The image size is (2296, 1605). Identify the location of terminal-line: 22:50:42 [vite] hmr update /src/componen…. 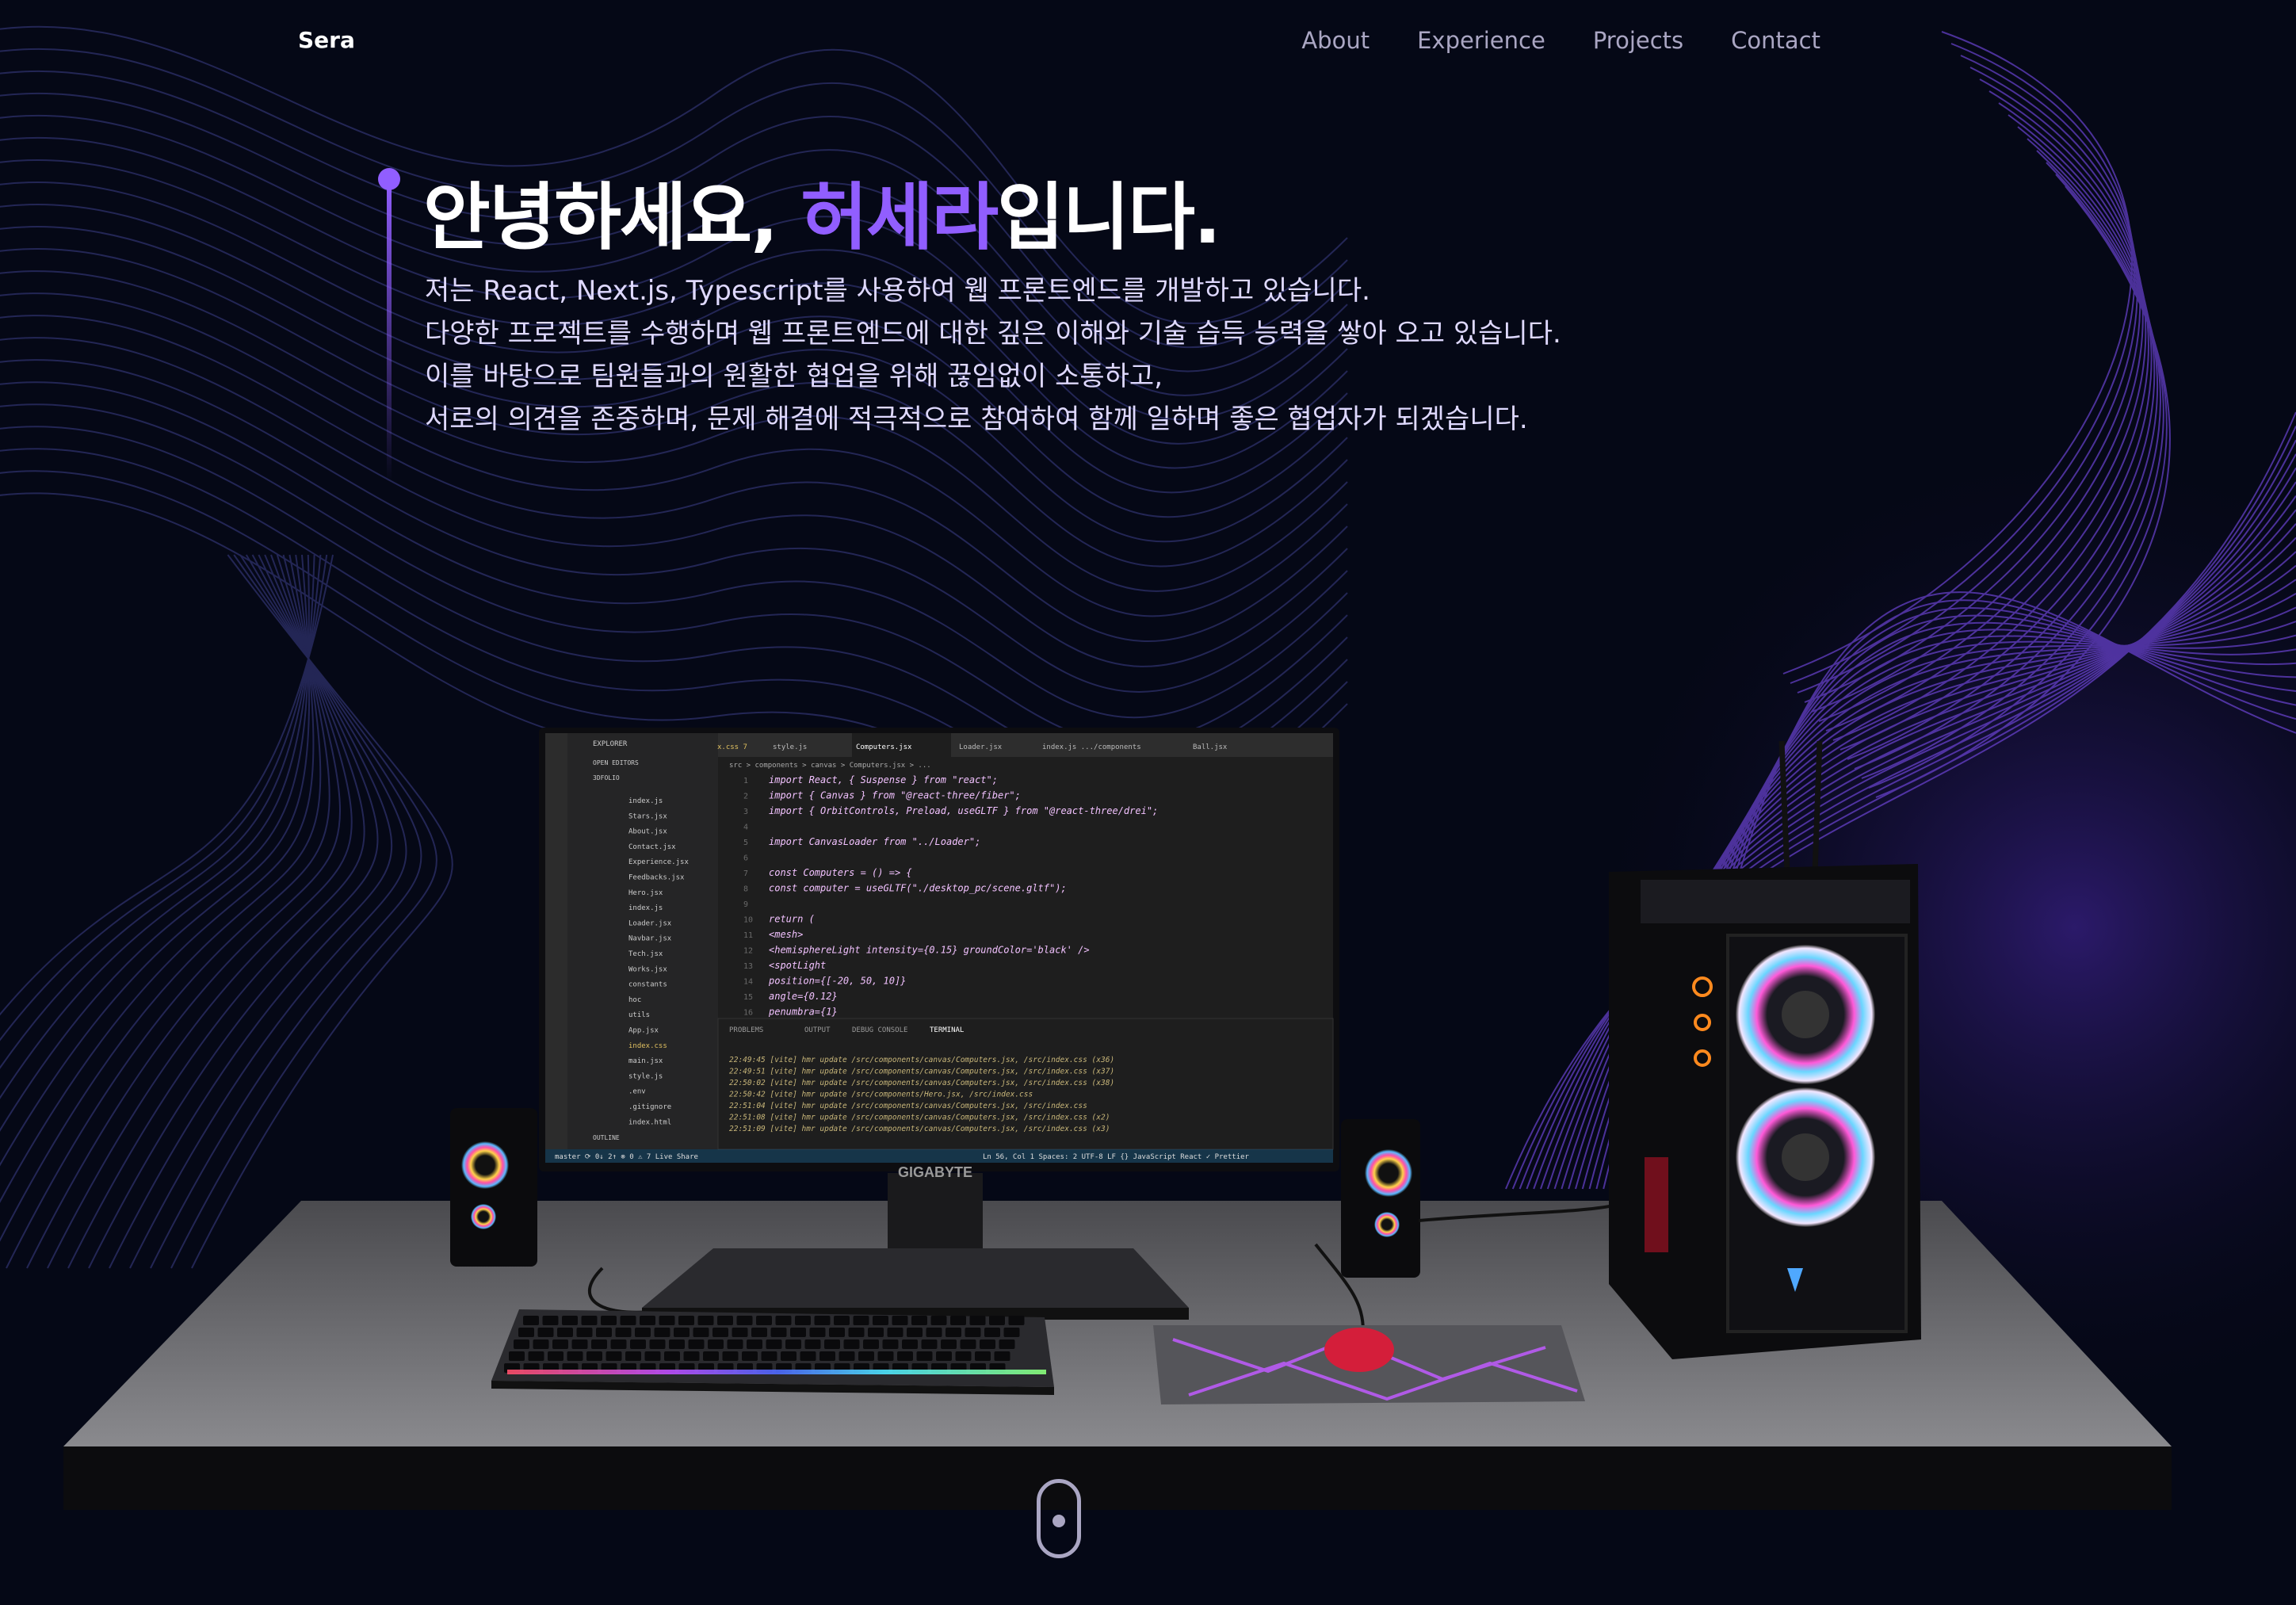
(881, 1095).